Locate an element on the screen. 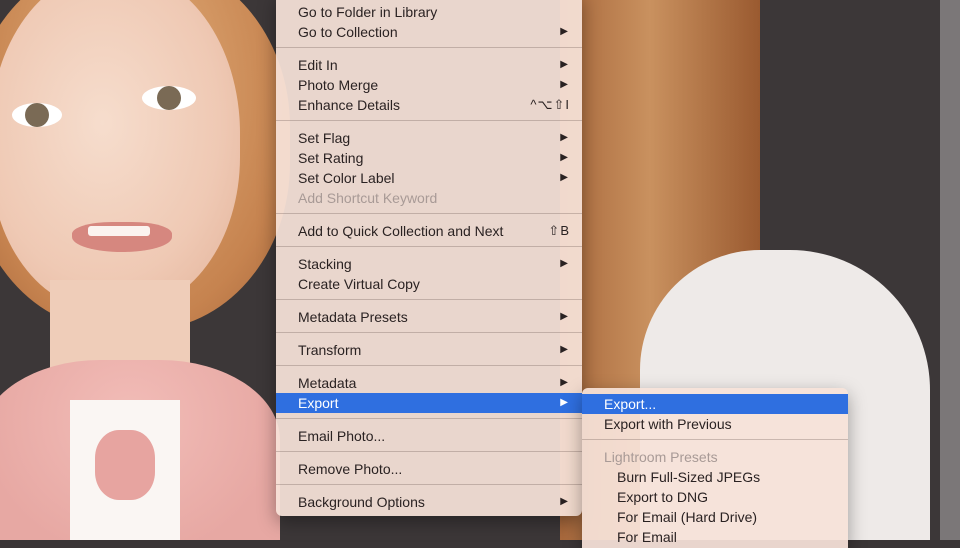 This screenshot has height=548, width=960. submenu-item-label: Burn Full-Sized JPEGs is located at coordinates (689, 477).